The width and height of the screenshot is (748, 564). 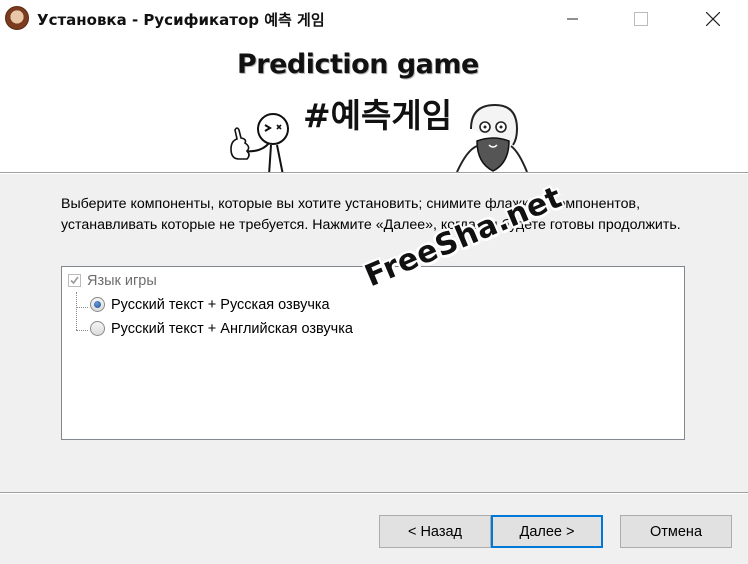 I want to click on app-icon, so click(x=17, y=18).